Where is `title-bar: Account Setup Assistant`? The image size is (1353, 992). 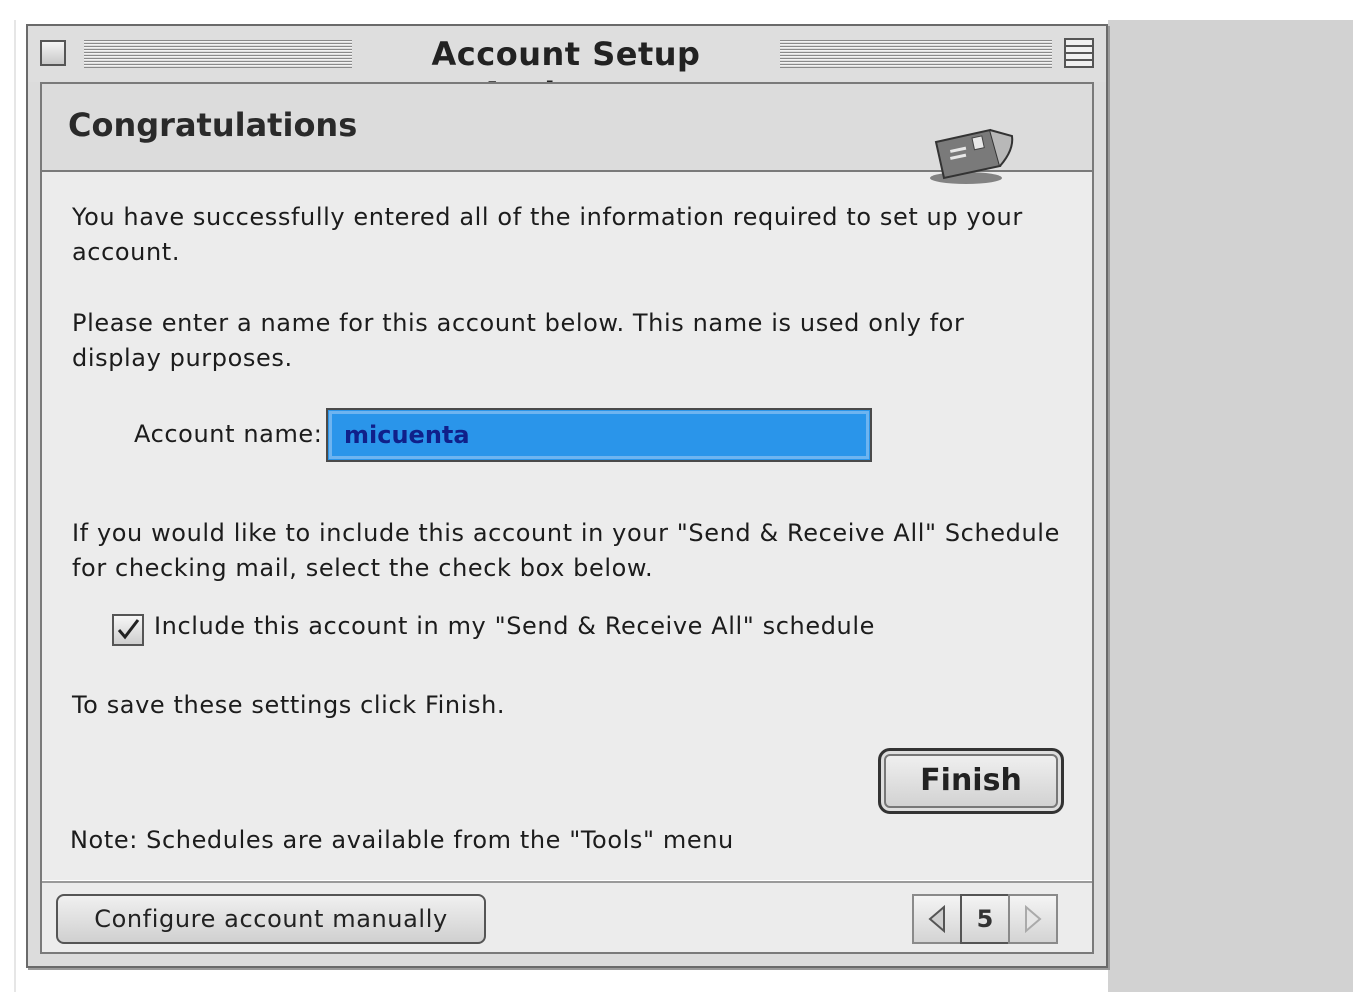
title-bar: Account Setup Assistant is located at coordinates (567, 69).